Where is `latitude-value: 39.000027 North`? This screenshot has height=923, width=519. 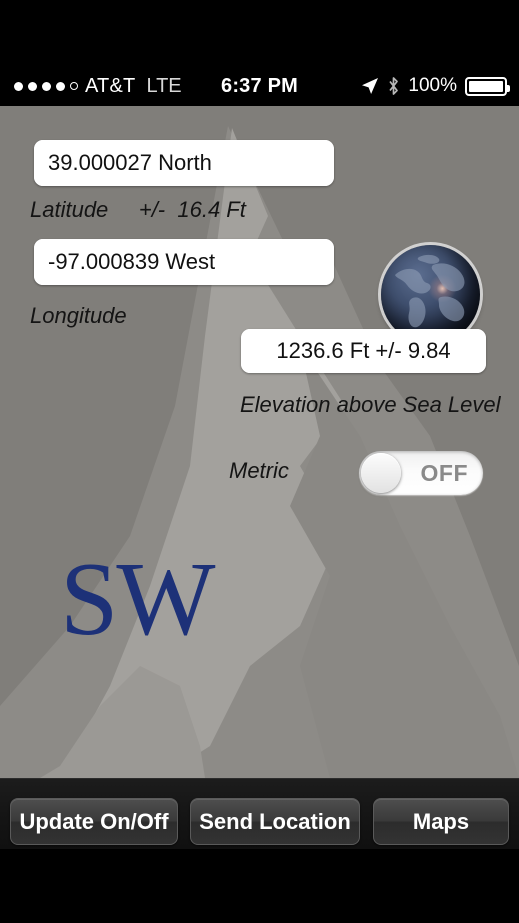
latitude-value: 39.000027 North is located at coordinates (130, 162).